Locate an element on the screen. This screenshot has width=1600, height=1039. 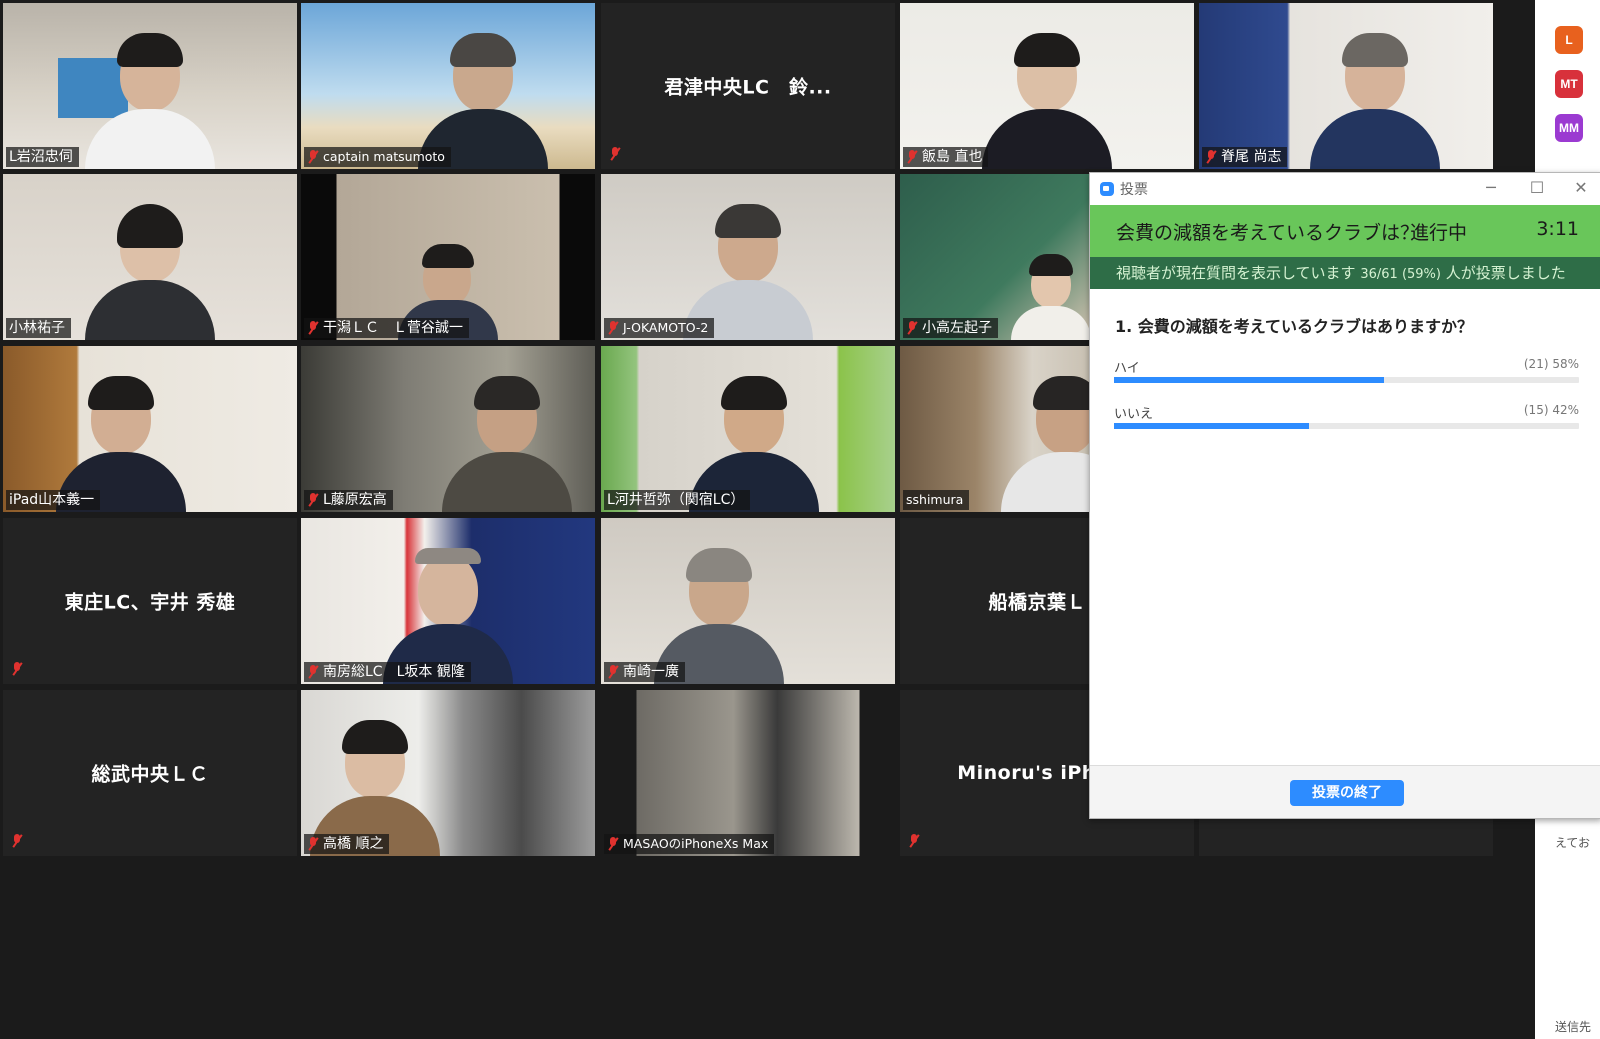
participant-name: captain matsumoto is located at coordinates (377, 157).